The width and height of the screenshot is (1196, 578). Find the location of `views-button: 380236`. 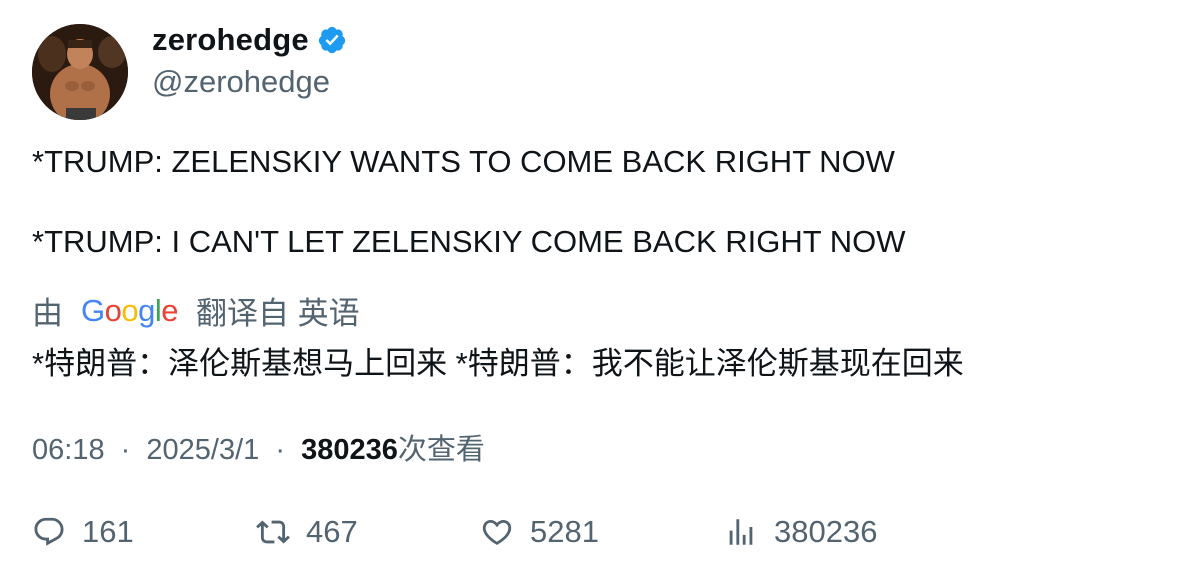

views-button: 380236 is located at coordinates (800, 532).